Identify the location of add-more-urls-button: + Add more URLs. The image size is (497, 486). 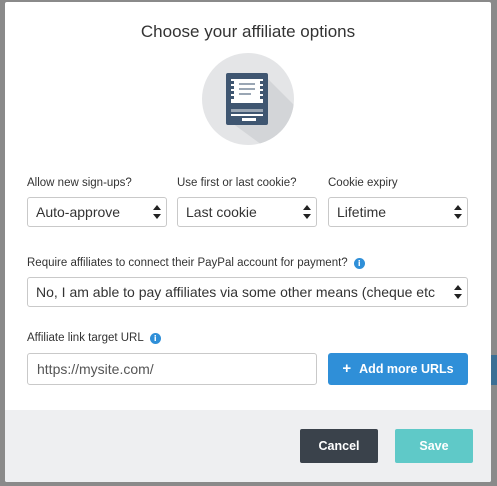
(398, 369).